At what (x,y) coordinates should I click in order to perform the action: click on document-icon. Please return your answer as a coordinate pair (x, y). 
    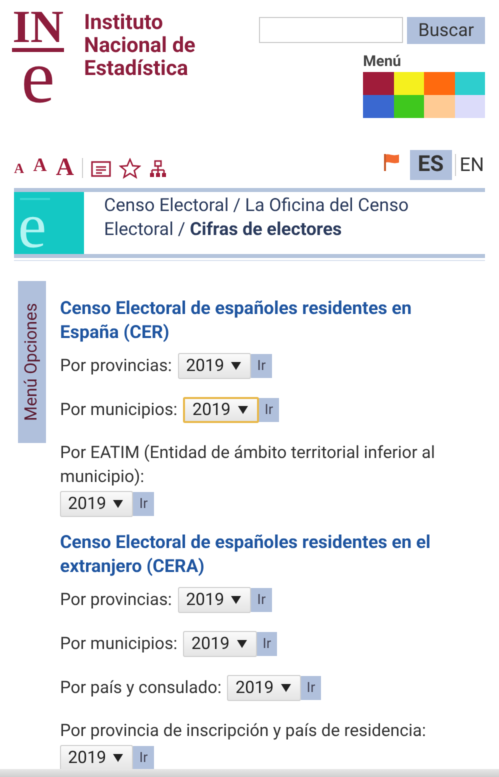
    Looking at the image, I should click on (100, 169).